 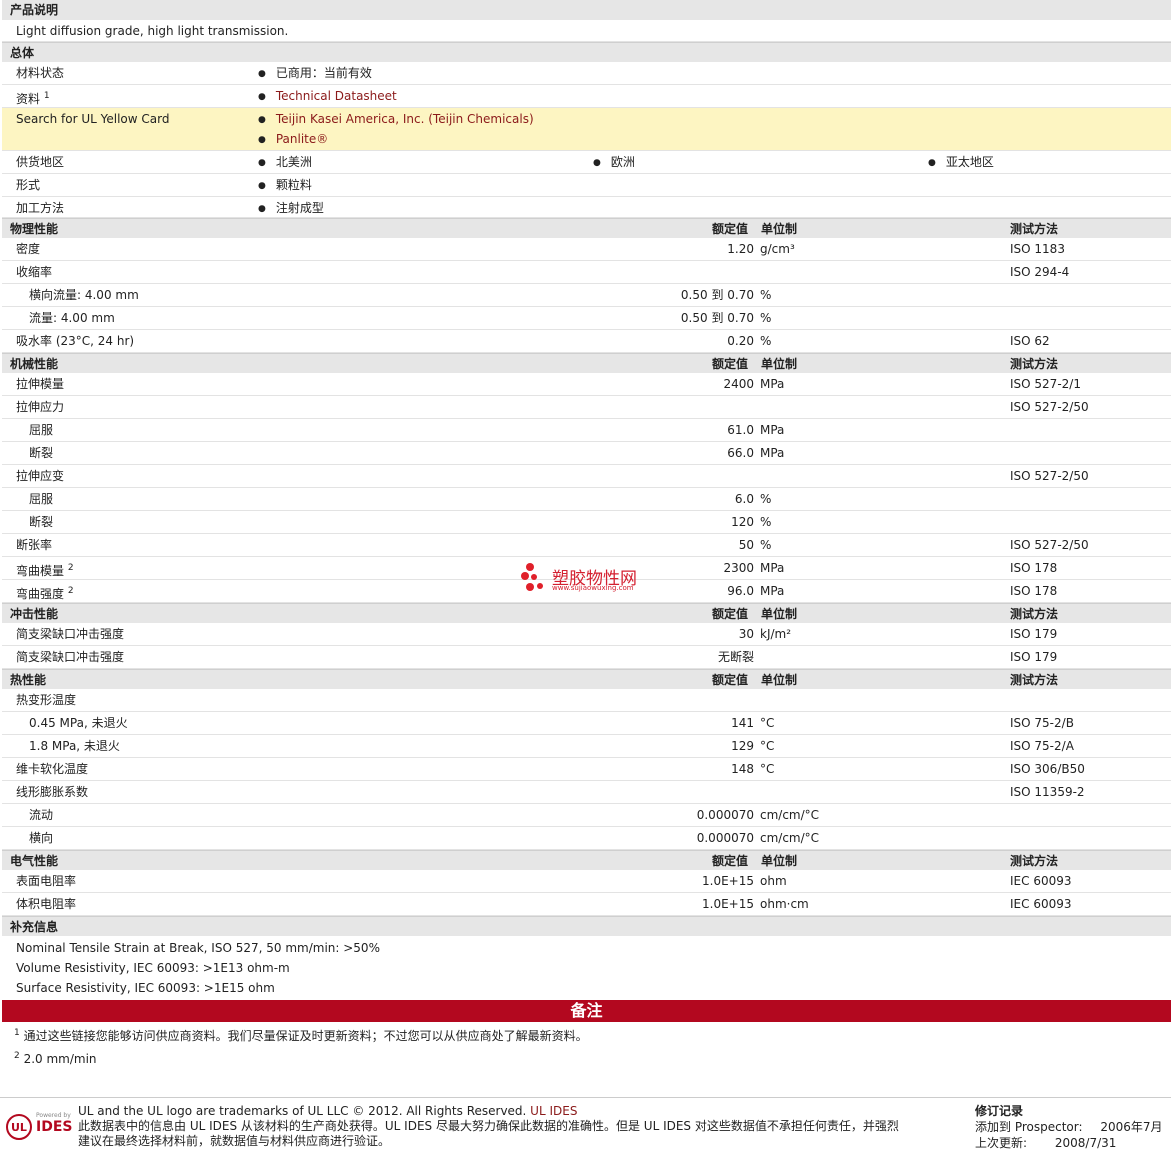 I want to click on property-value: 96.0, so click(x=740, y=591).